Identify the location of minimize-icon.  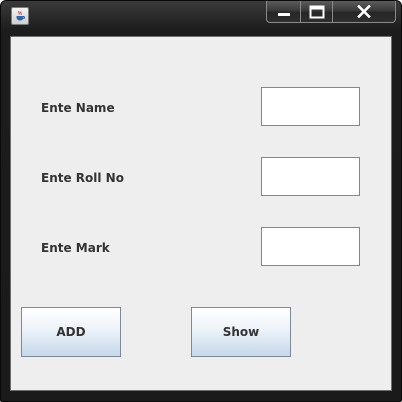
(283, 14).